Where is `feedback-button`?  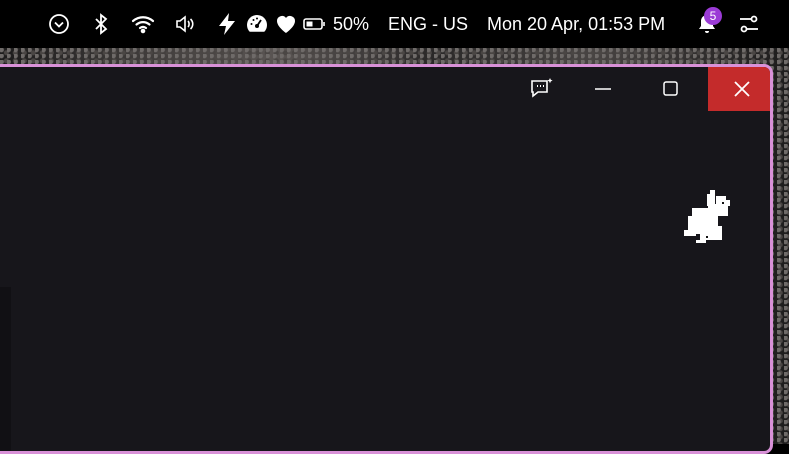 feedback-button is located at coordinates (542, 89).